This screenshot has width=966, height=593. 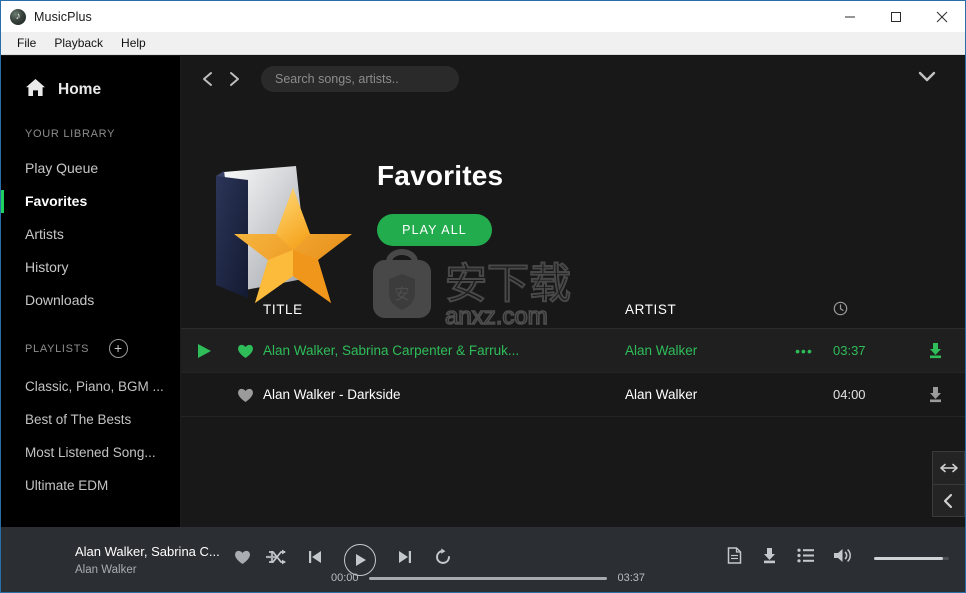 I want to click on side-float-buttons, so click(x=948, y=484).